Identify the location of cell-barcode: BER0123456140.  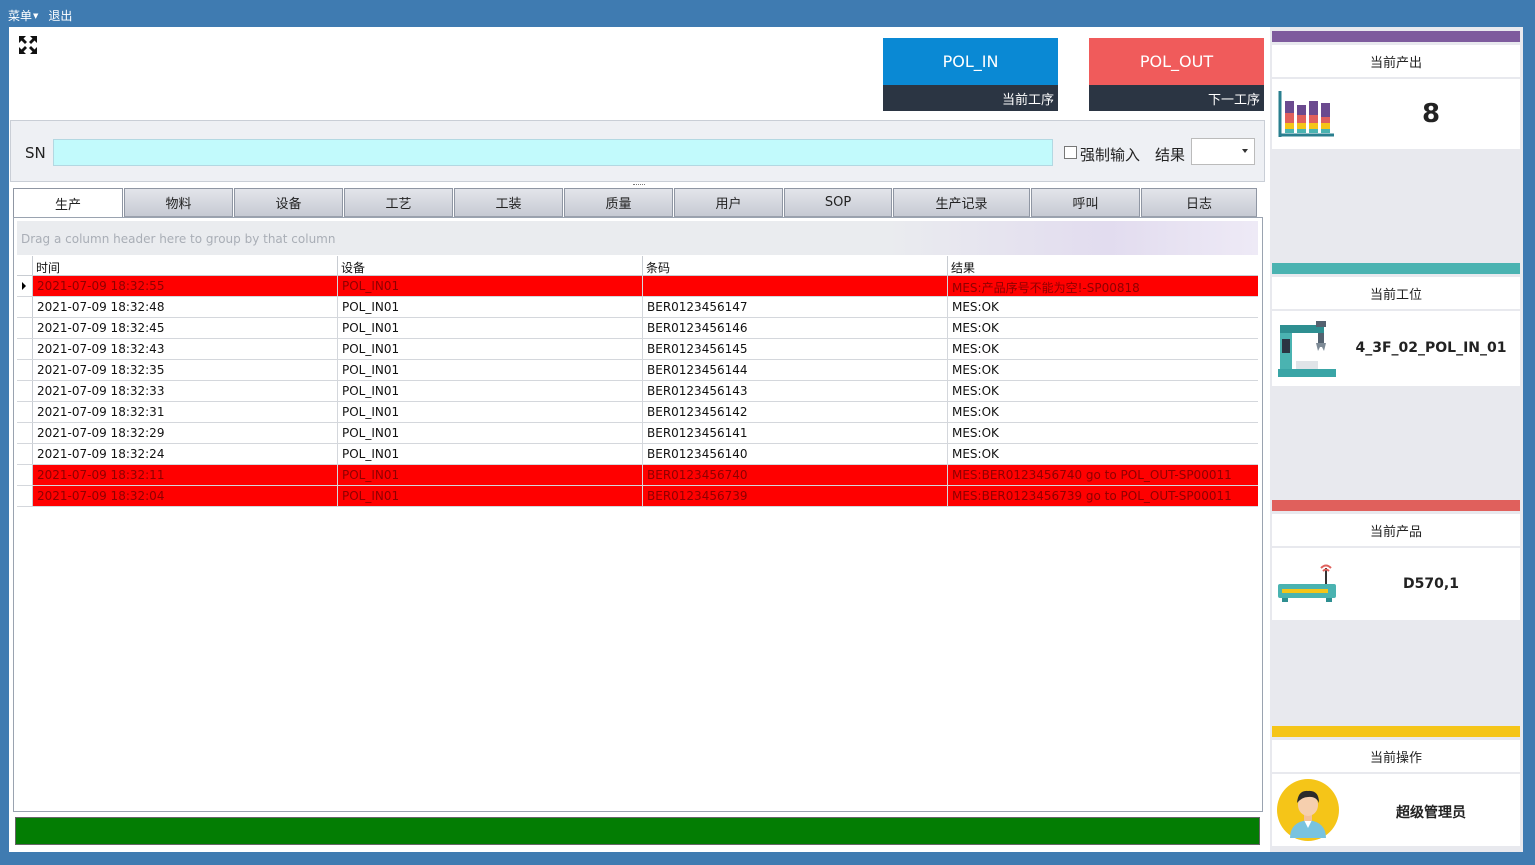
(795, 454).